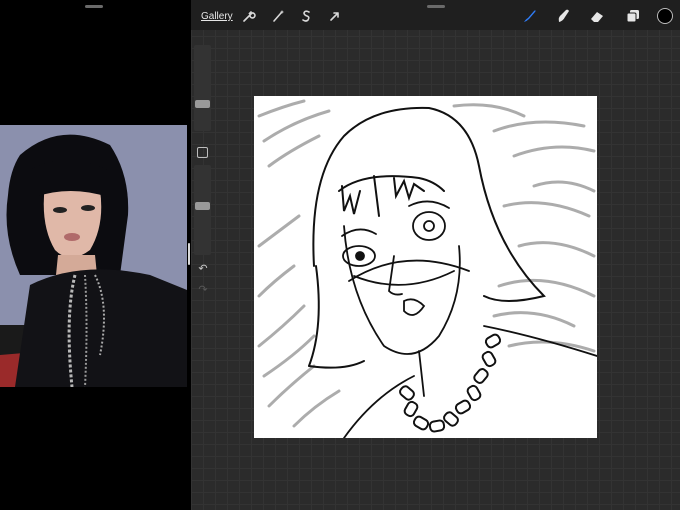 Image resolution: width=680 pixels, height=510 pixels. What do you see at coordinates (278, 16) in the screenshot?
I see `magic-wand-icon` at bounding box center [278, 16].